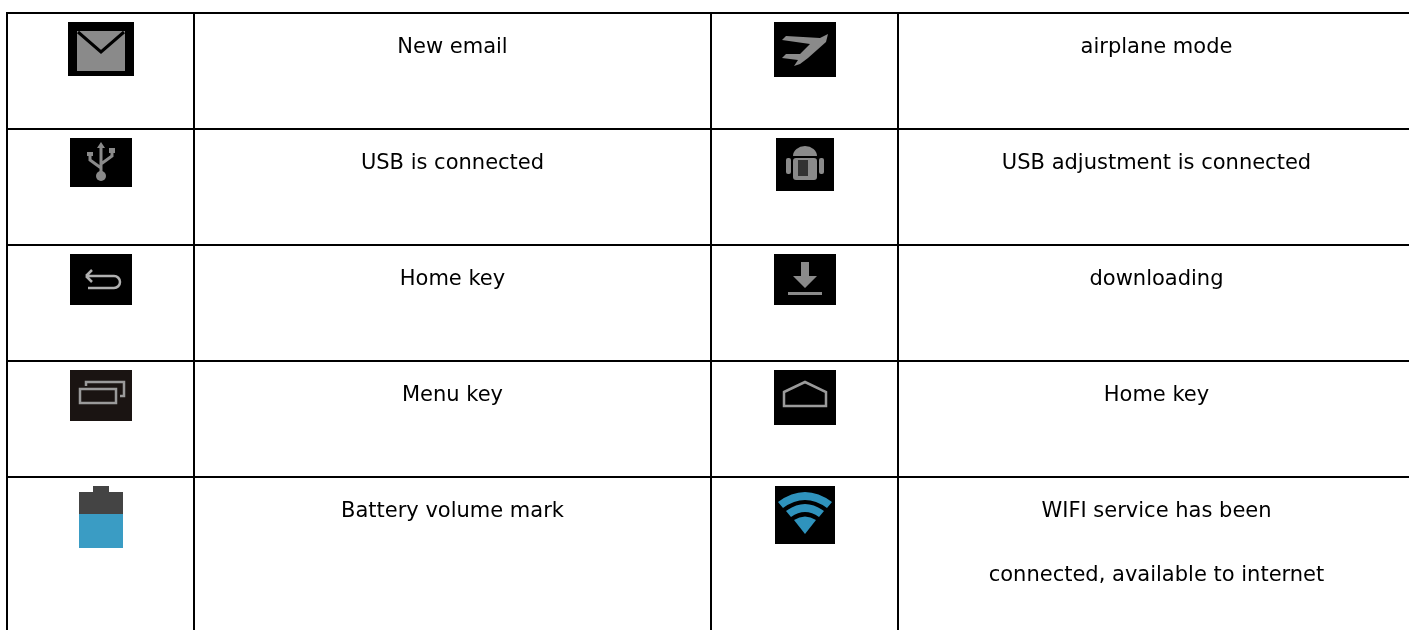  What do you see at coordinates (452, 510) in the screenshot?
I see `table-cell-text: Battery volume mark` at bounding box center [452, 510].